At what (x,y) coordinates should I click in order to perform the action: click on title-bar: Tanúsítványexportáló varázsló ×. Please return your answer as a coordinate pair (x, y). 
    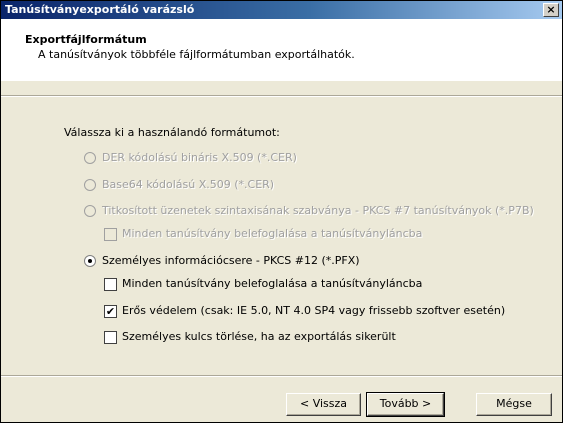
    Looking at the image, I should click on (281, 10).